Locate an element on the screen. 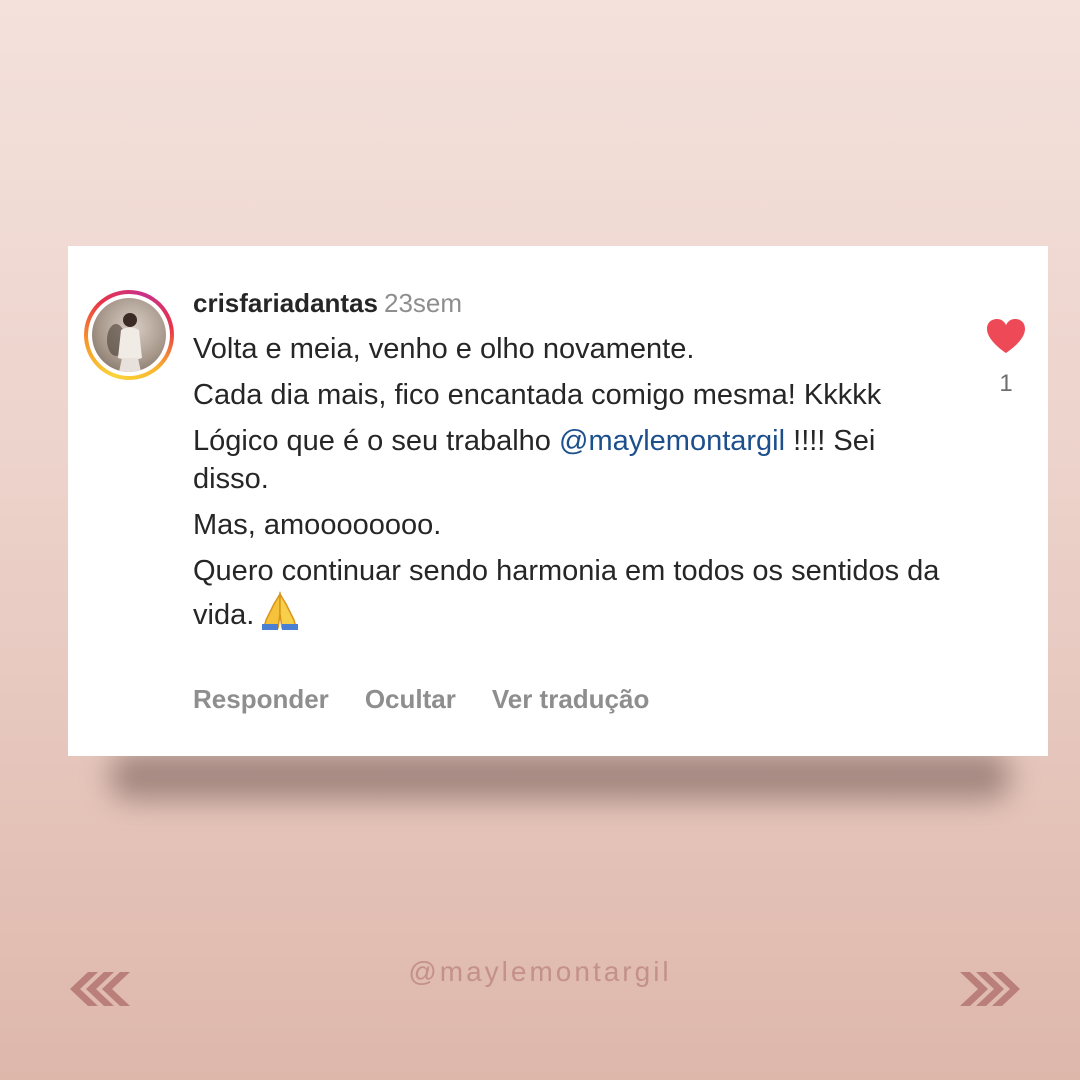 The height and width of the screenshot is (1080, 1080). heart-icon is located at coordinates (1006, 336).